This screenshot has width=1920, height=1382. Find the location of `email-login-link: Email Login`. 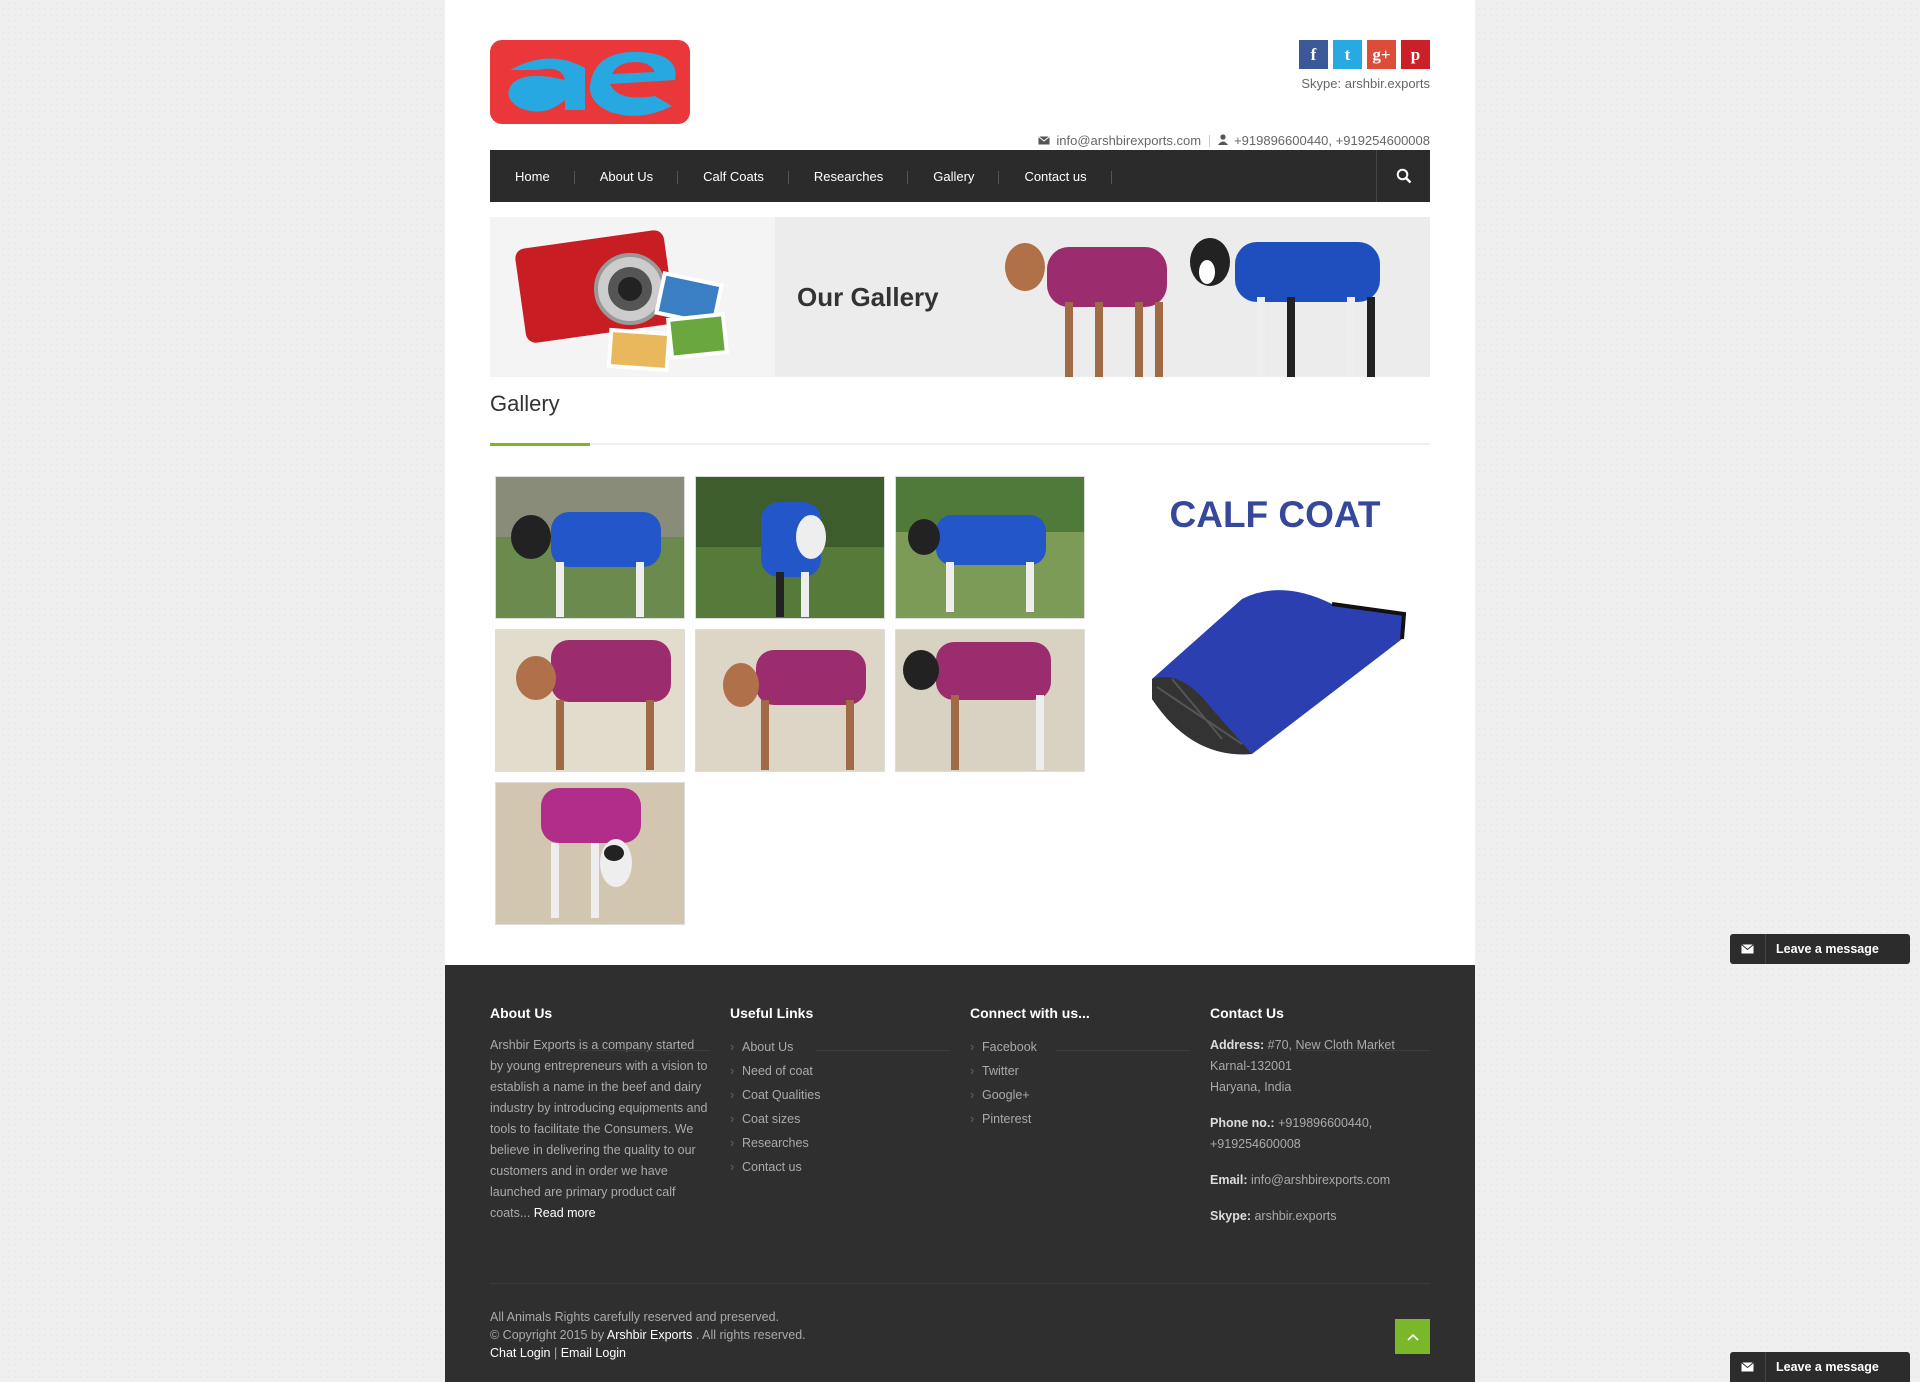

email-login-link: Email Login is located at coordinates (593, 1353).